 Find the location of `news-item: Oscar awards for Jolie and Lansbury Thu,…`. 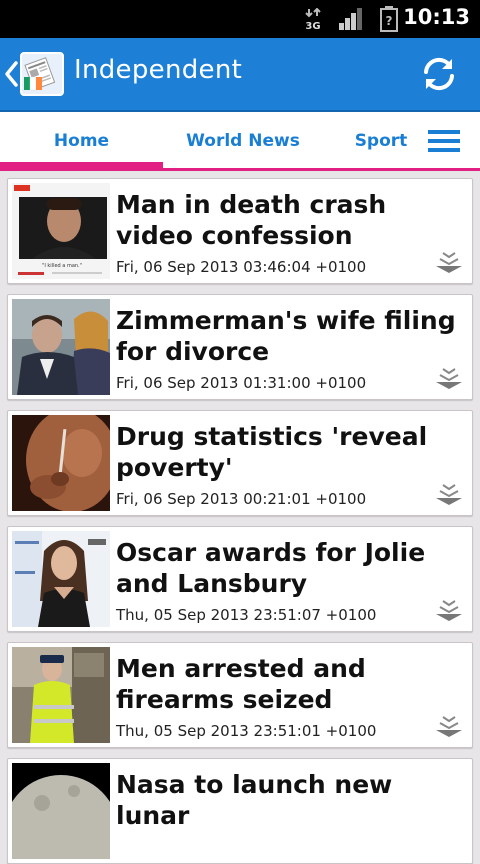

news-item: Oscar awards for Jolie and Lansbury Thu,… is located at coordinates (240, 579).